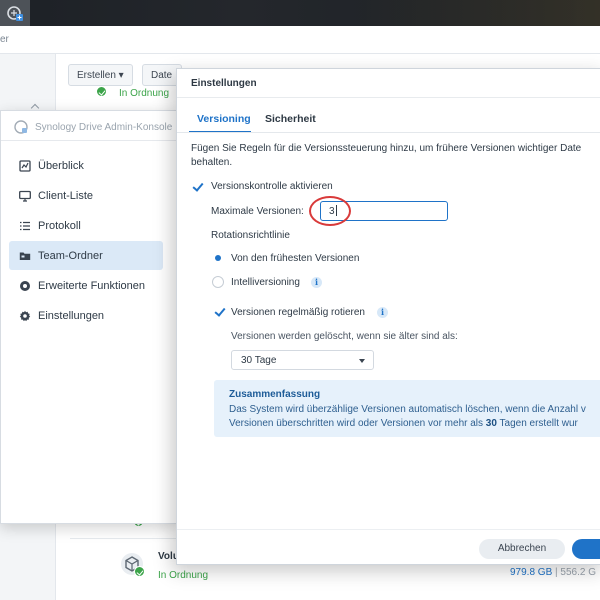 Image resolution: width=600 pixels, height=600 pixels. I want to click on overview-icon, so click(25, 165).